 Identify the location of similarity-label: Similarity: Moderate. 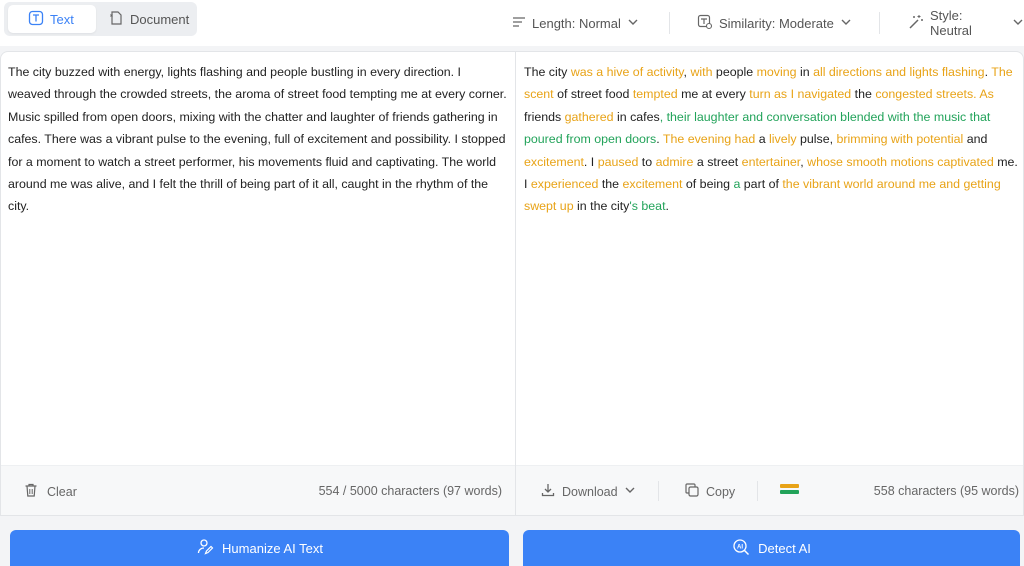
(776, 23).